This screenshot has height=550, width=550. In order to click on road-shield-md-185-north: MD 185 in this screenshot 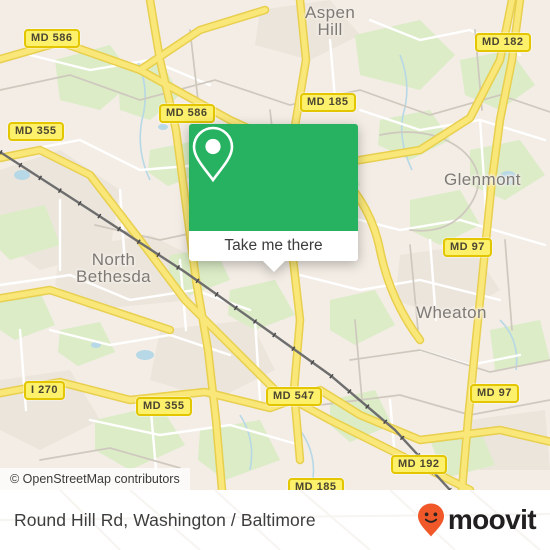, I will do `click(328, 102)`.